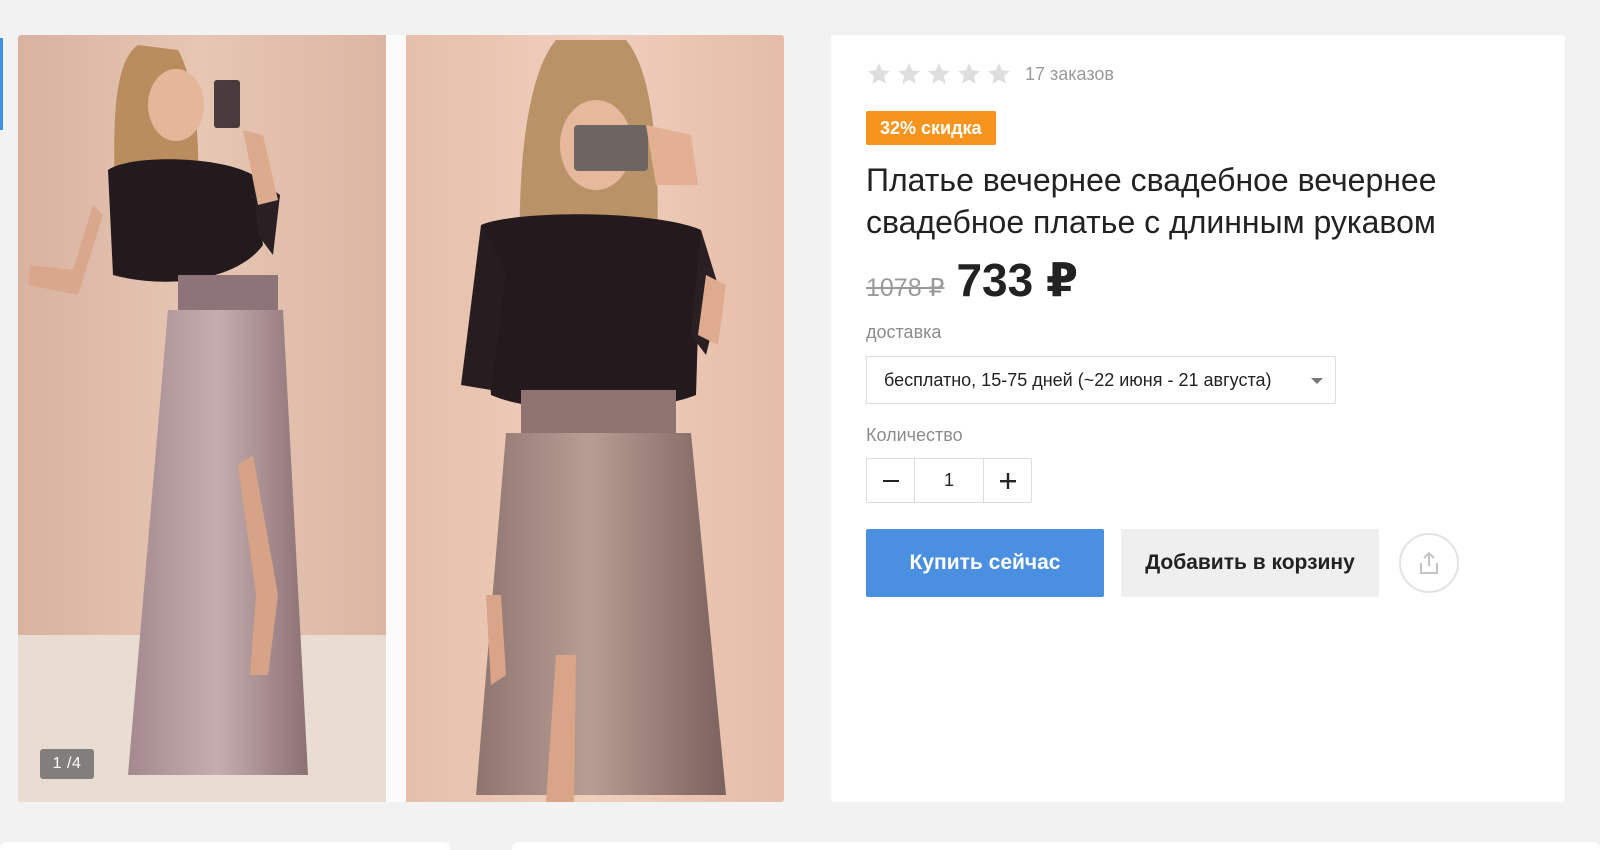  I want to click on plus-icon, so click(1007, 480).